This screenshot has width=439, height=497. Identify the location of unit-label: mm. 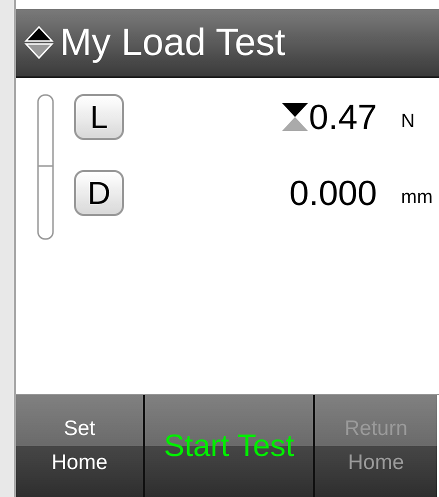
(417, 197).